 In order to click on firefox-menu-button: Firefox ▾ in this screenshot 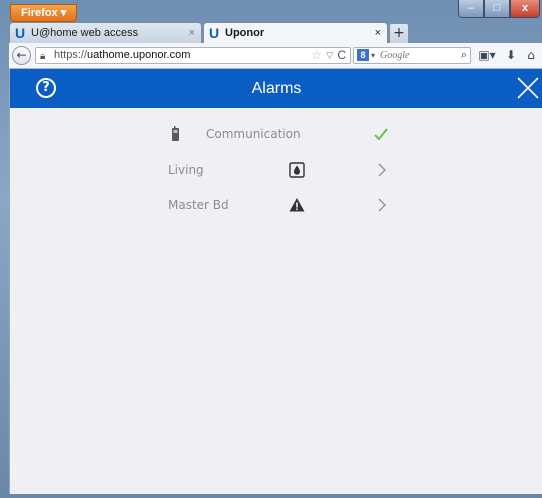, I will do `click(44, 13)`.